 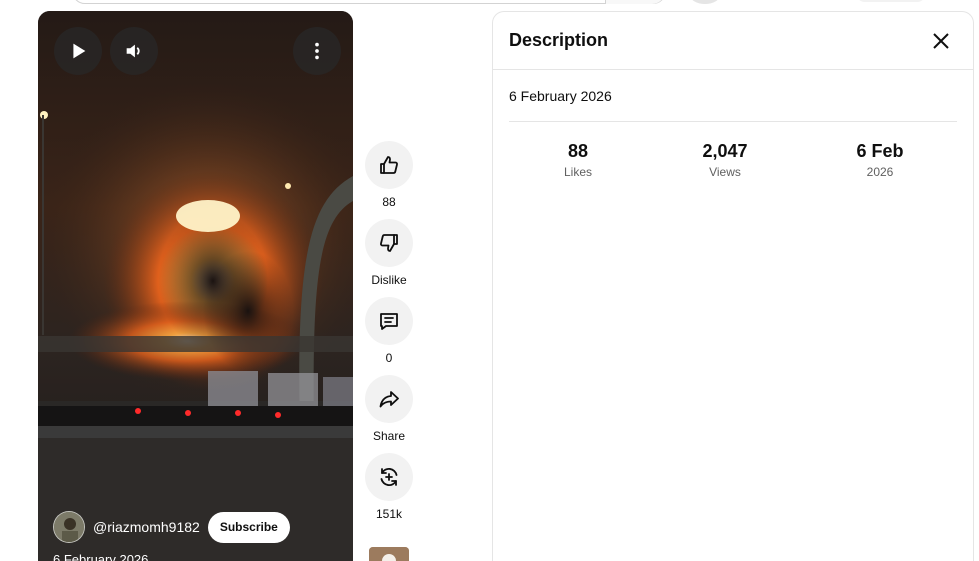 I want to click on top-icon-button, so click(x=705, y=2).